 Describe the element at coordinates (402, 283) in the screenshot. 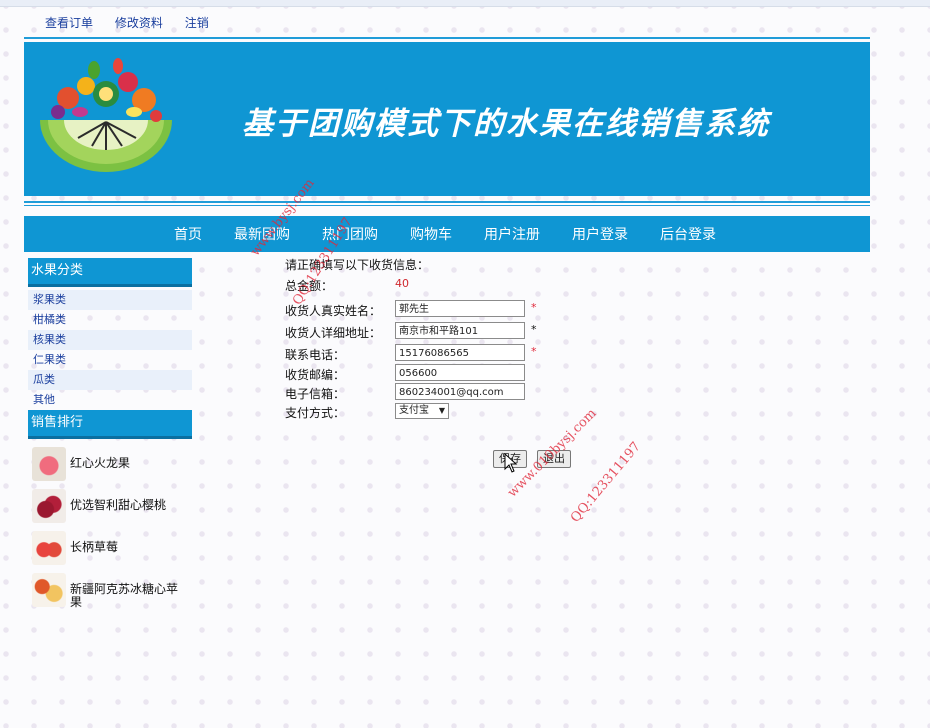

I see `total-amount: 40` at that location.